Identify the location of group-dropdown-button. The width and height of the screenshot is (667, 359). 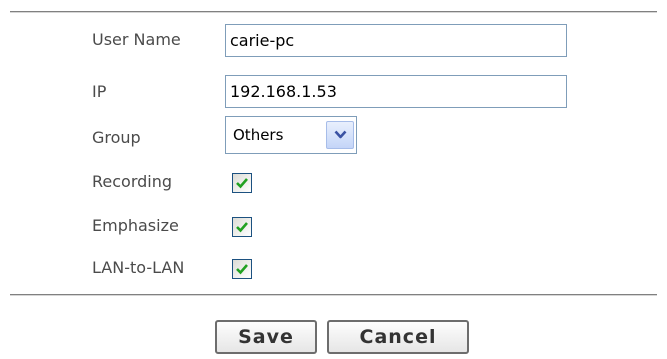
(340, 135).